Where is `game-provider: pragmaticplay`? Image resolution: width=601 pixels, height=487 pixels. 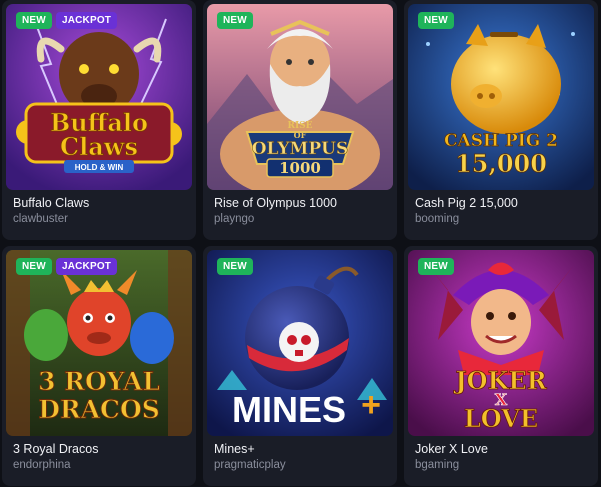 game-provider: pragmaticplay is located at coordinates (250, 465).